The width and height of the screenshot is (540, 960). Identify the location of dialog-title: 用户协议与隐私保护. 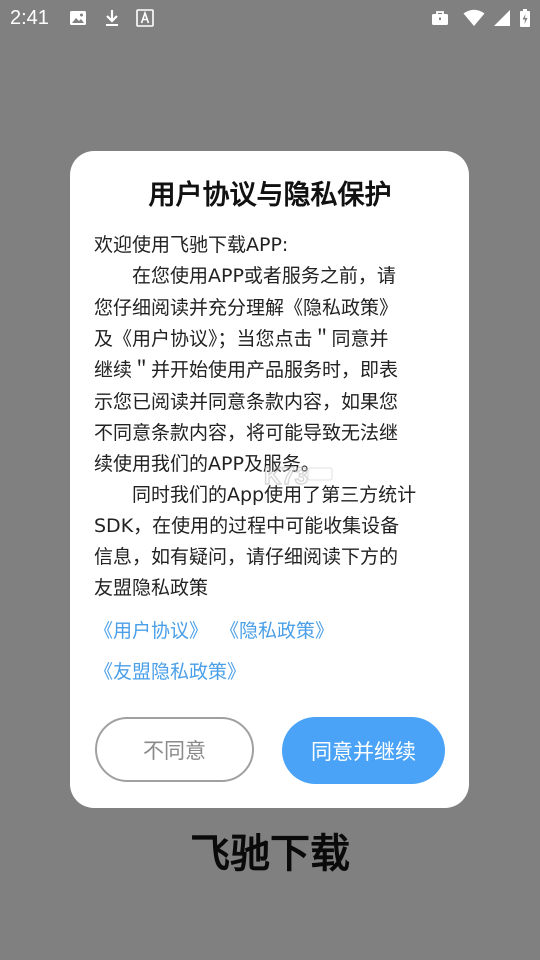
(270, 195).